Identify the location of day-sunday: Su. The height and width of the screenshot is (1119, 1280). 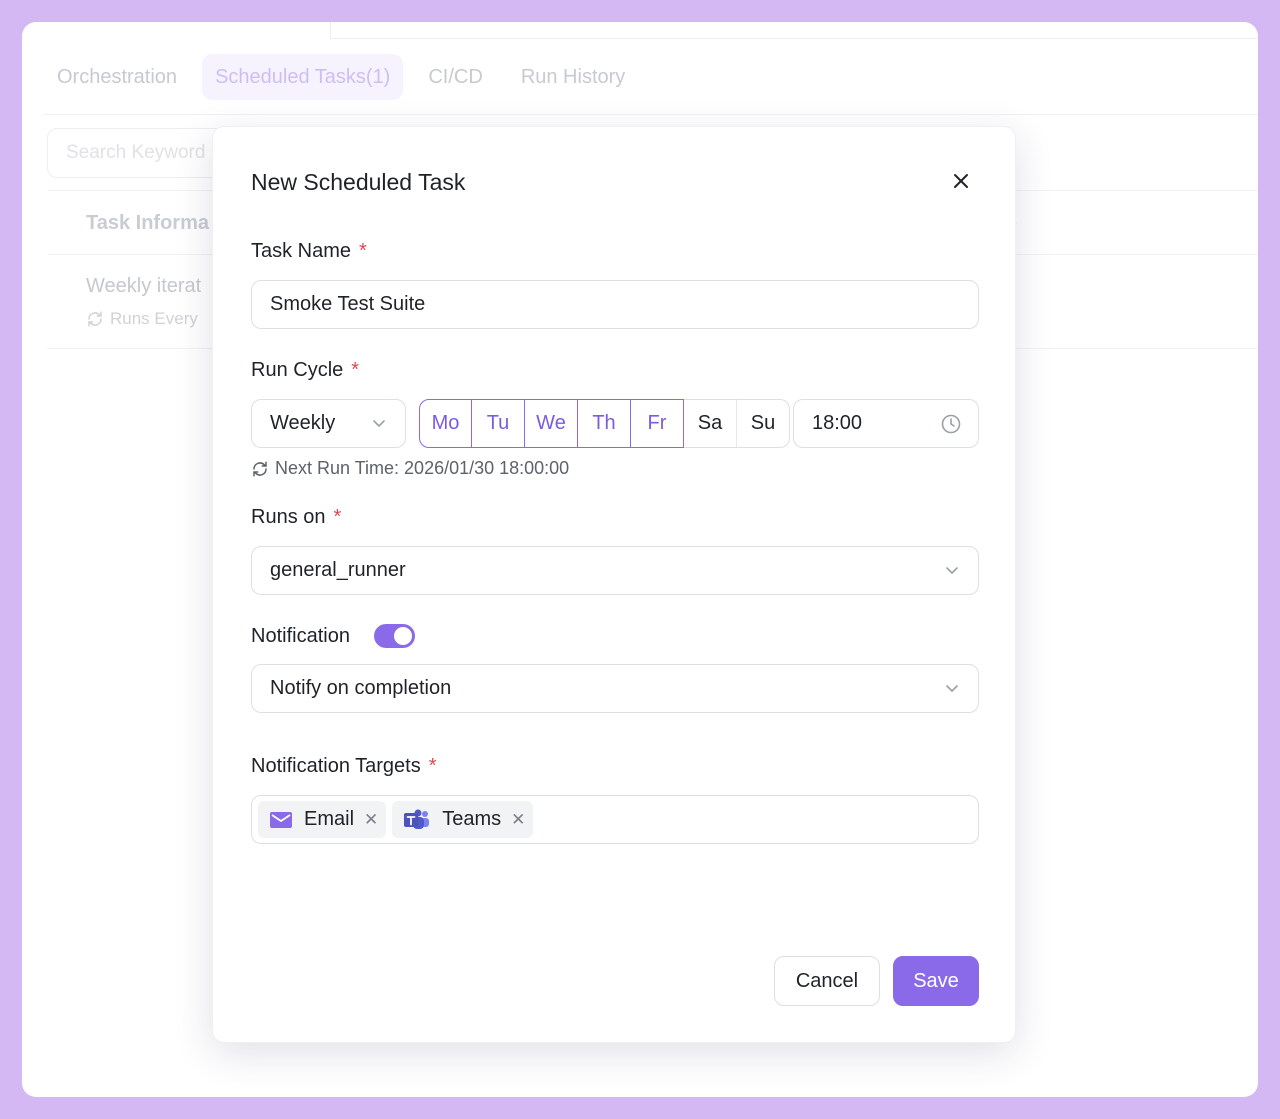
(763, 423).